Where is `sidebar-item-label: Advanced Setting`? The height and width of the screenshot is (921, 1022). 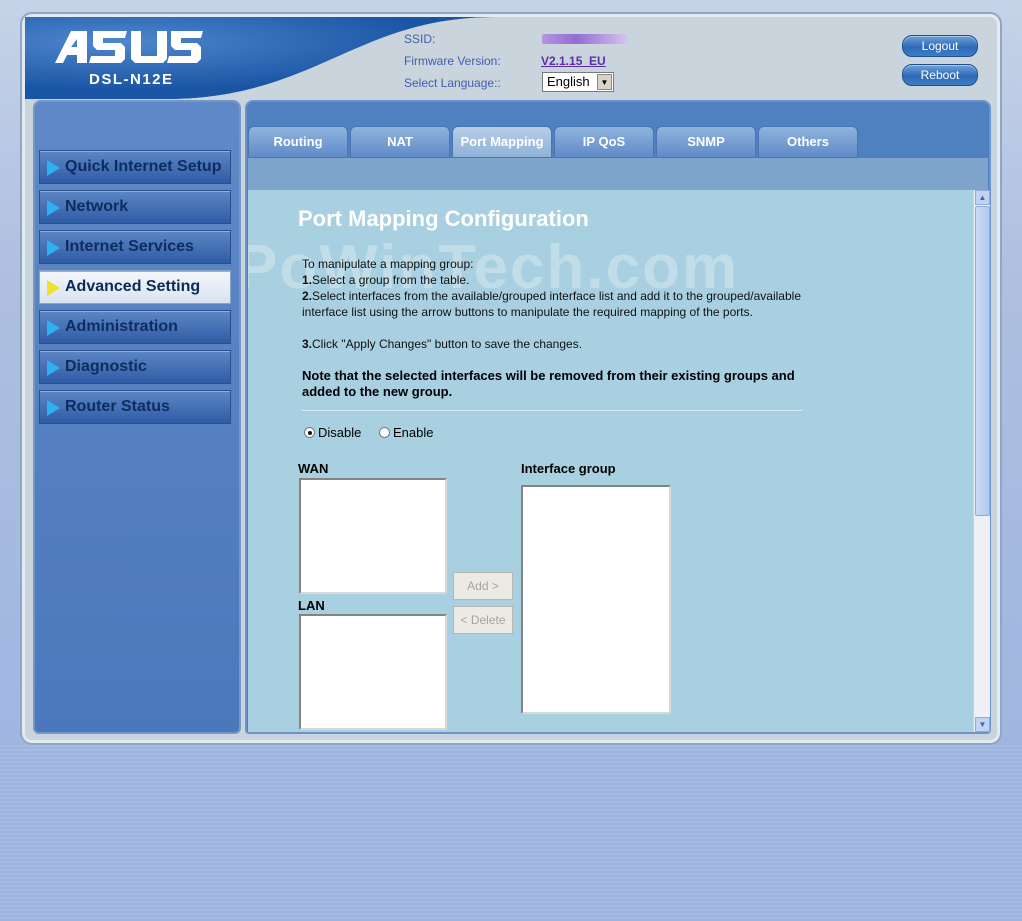
sidebar-item-label: Advanced Setting is located at coordinates (133, 286).